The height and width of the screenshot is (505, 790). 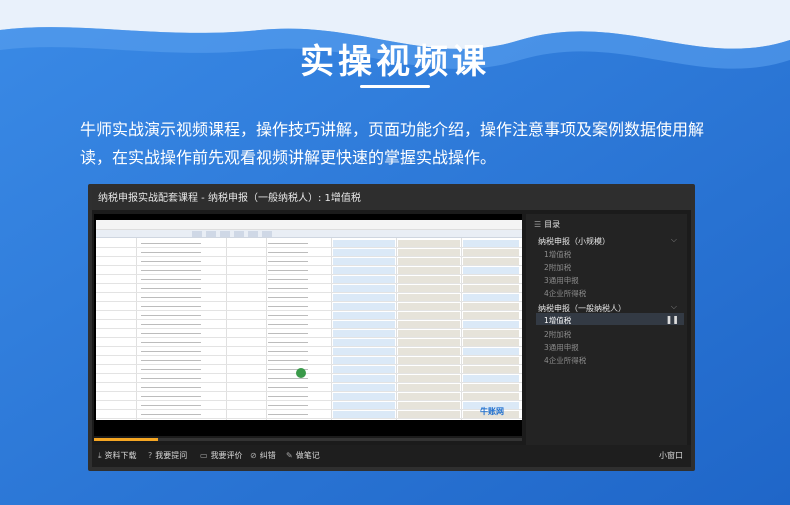 What do you see at coordinates (117, 456) in the screenshot?
I see `download-button: ⤓ 资料下载` at bounding box center [117, 456].